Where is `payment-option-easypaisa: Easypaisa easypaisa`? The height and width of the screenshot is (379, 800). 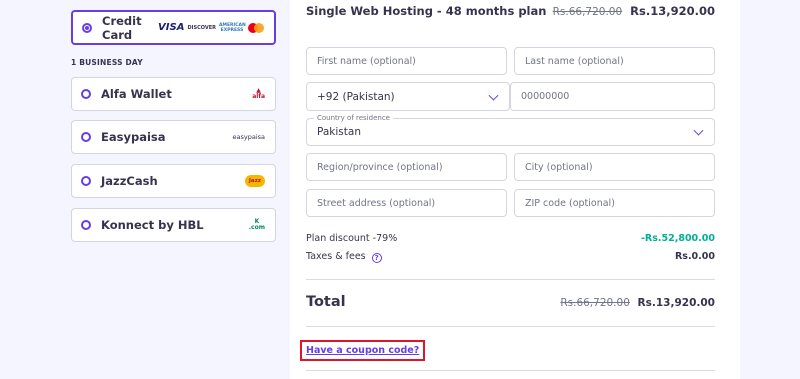 payment-option-easypaisa: Easypaisa easypaisa is located at coordinates (173, 137).